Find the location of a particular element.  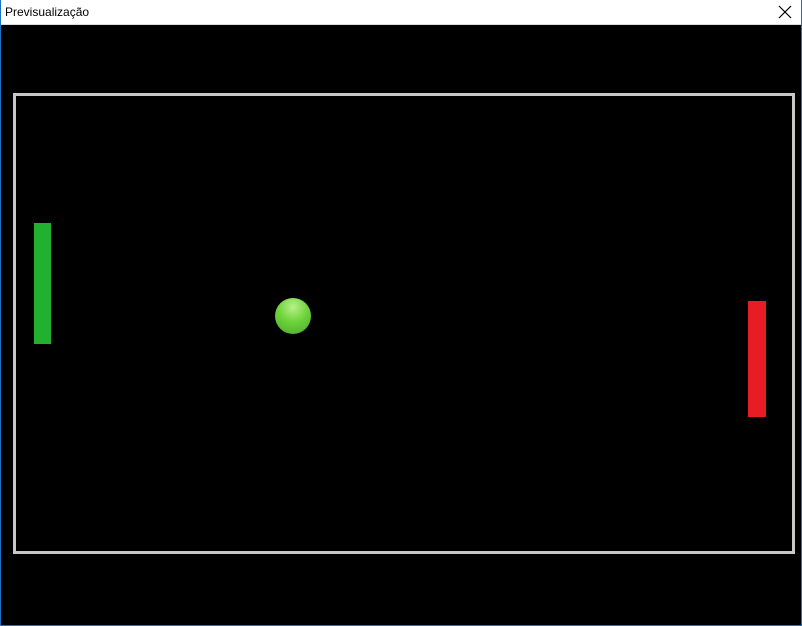

ball is located at coordinates (293, 316).